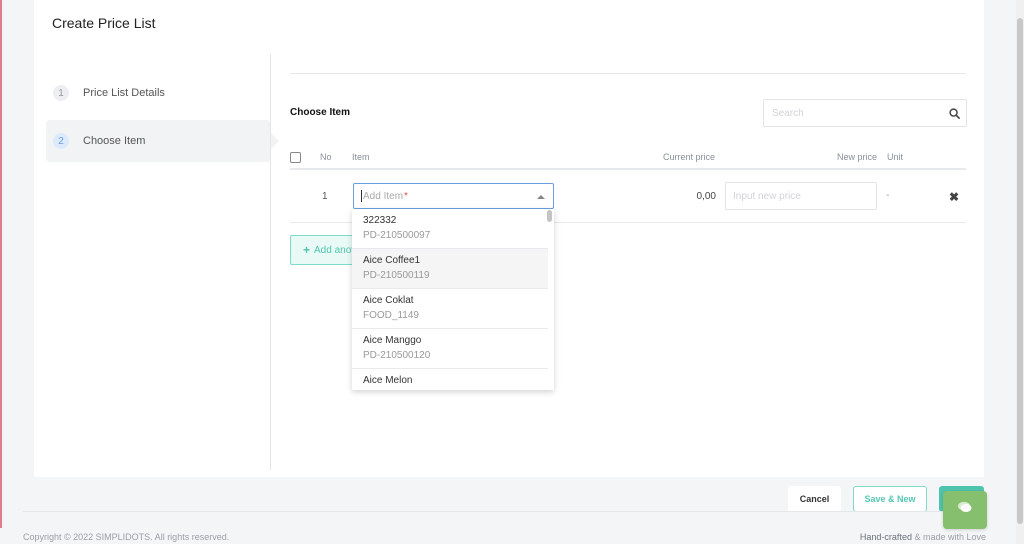 This screenshot has width=1024, height=544. Describe the element at coordinates (124, 93) in the screenshot. I see `step-label: Price List Details` at that location.